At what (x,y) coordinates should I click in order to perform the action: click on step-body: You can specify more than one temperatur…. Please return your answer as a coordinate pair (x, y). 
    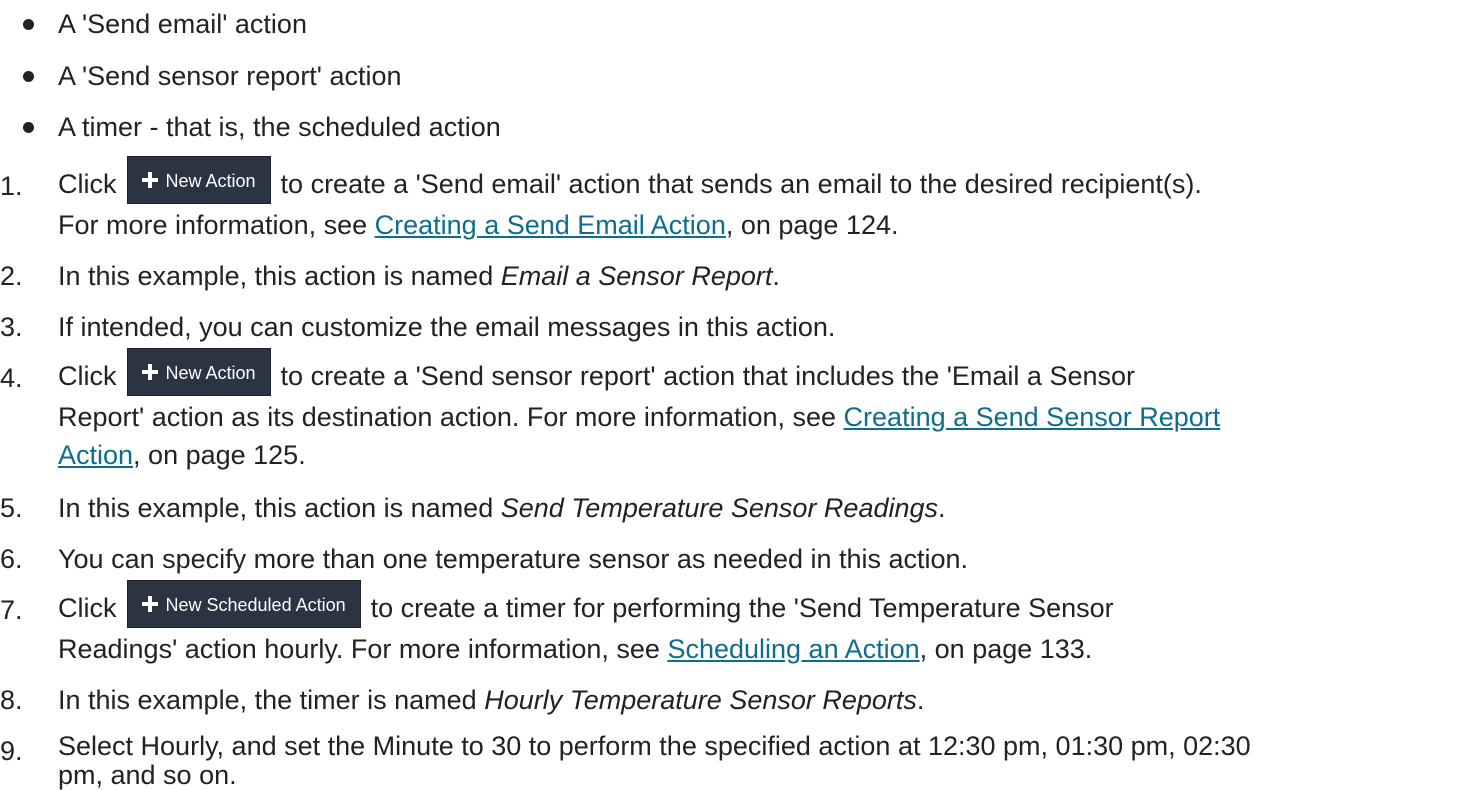
    Looking at the image, I should click on (758, 559).